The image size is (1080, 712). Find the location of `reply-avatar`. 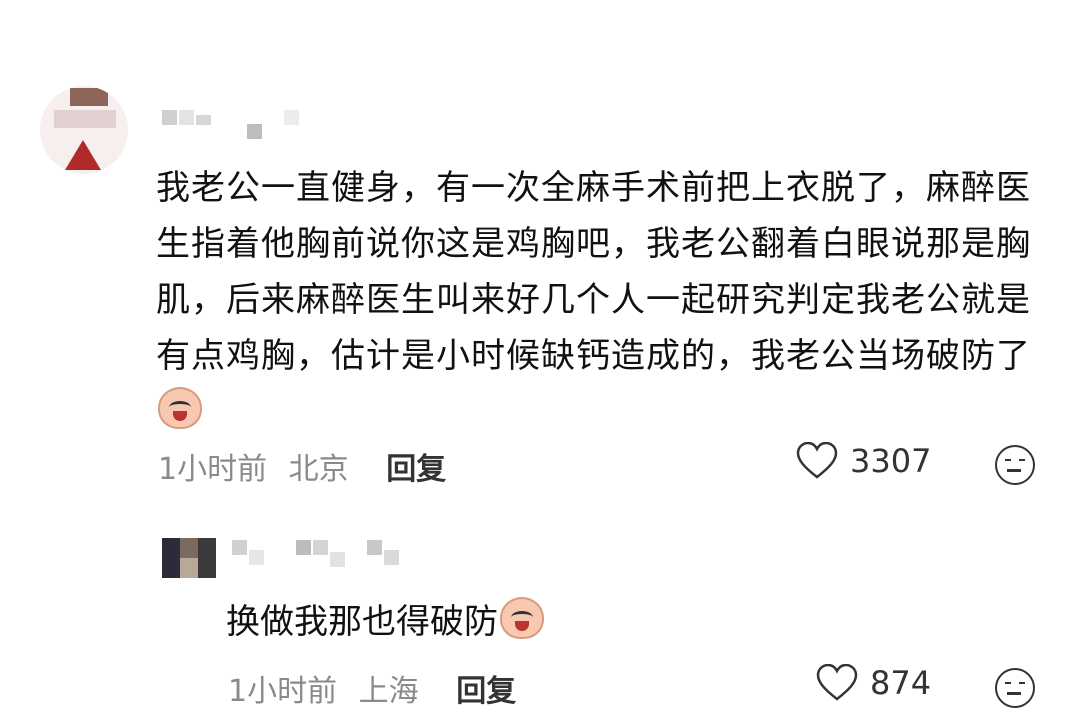

reply-avatar is located at coordinates (189, 558).